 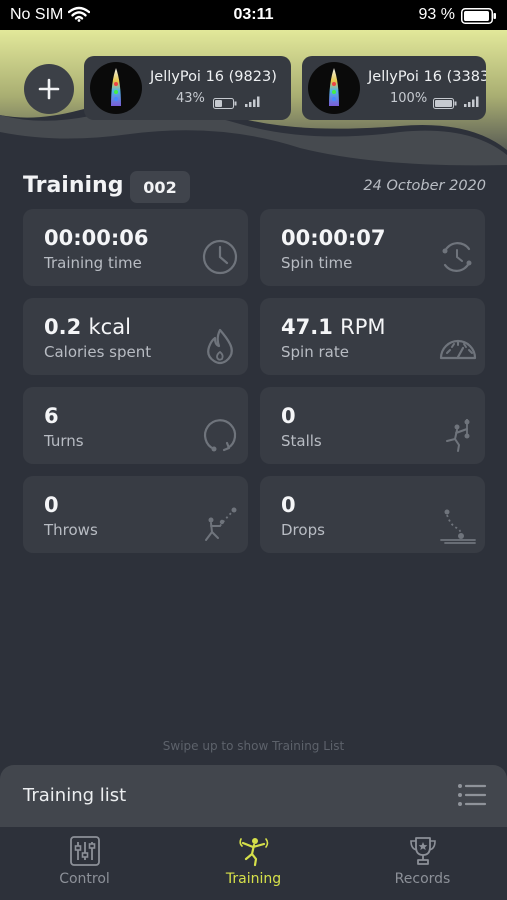 What do you see at coordinates (98, 352) in the screenshot?
I see `stat-label: Calories spent` at bounding box center [98, 352].